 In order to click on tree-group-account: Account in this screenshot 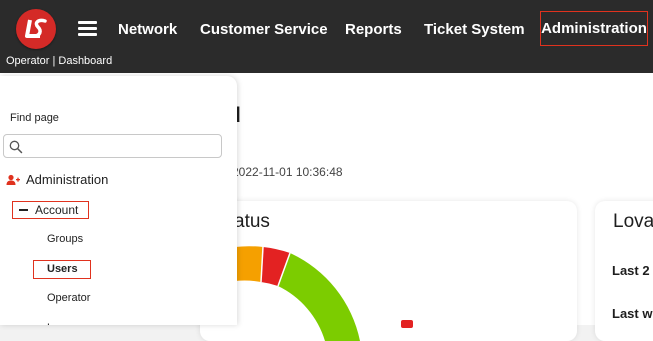, I will do `click(50, 210)`.